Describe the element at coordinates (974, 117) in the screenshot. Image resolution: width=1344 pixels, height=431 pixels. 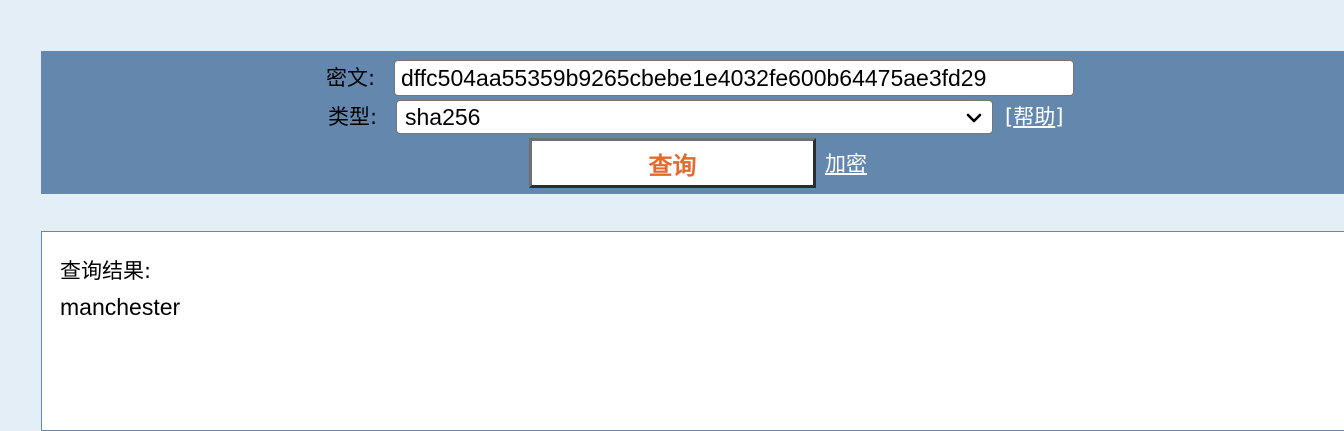
I see `chevron-down-icon` at that location.